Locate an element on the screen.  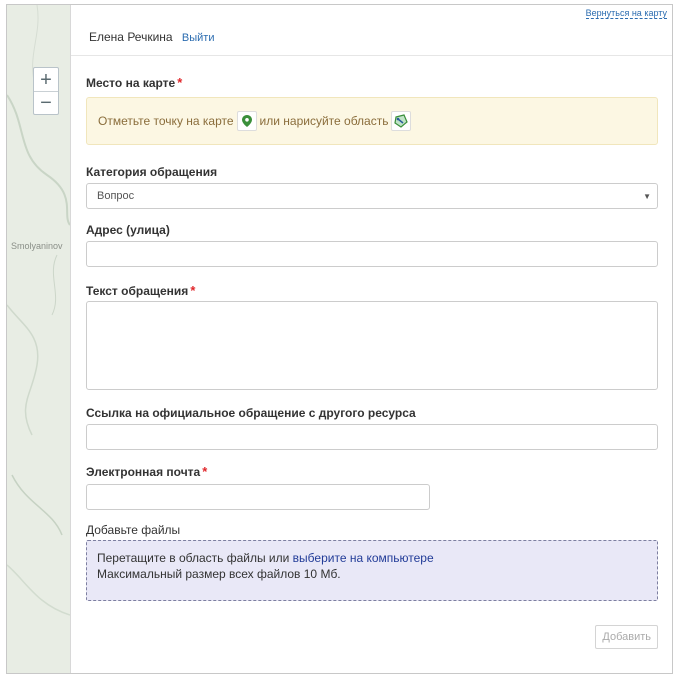
text-label-text: Текст обращения is located at coordinates (137, 291).